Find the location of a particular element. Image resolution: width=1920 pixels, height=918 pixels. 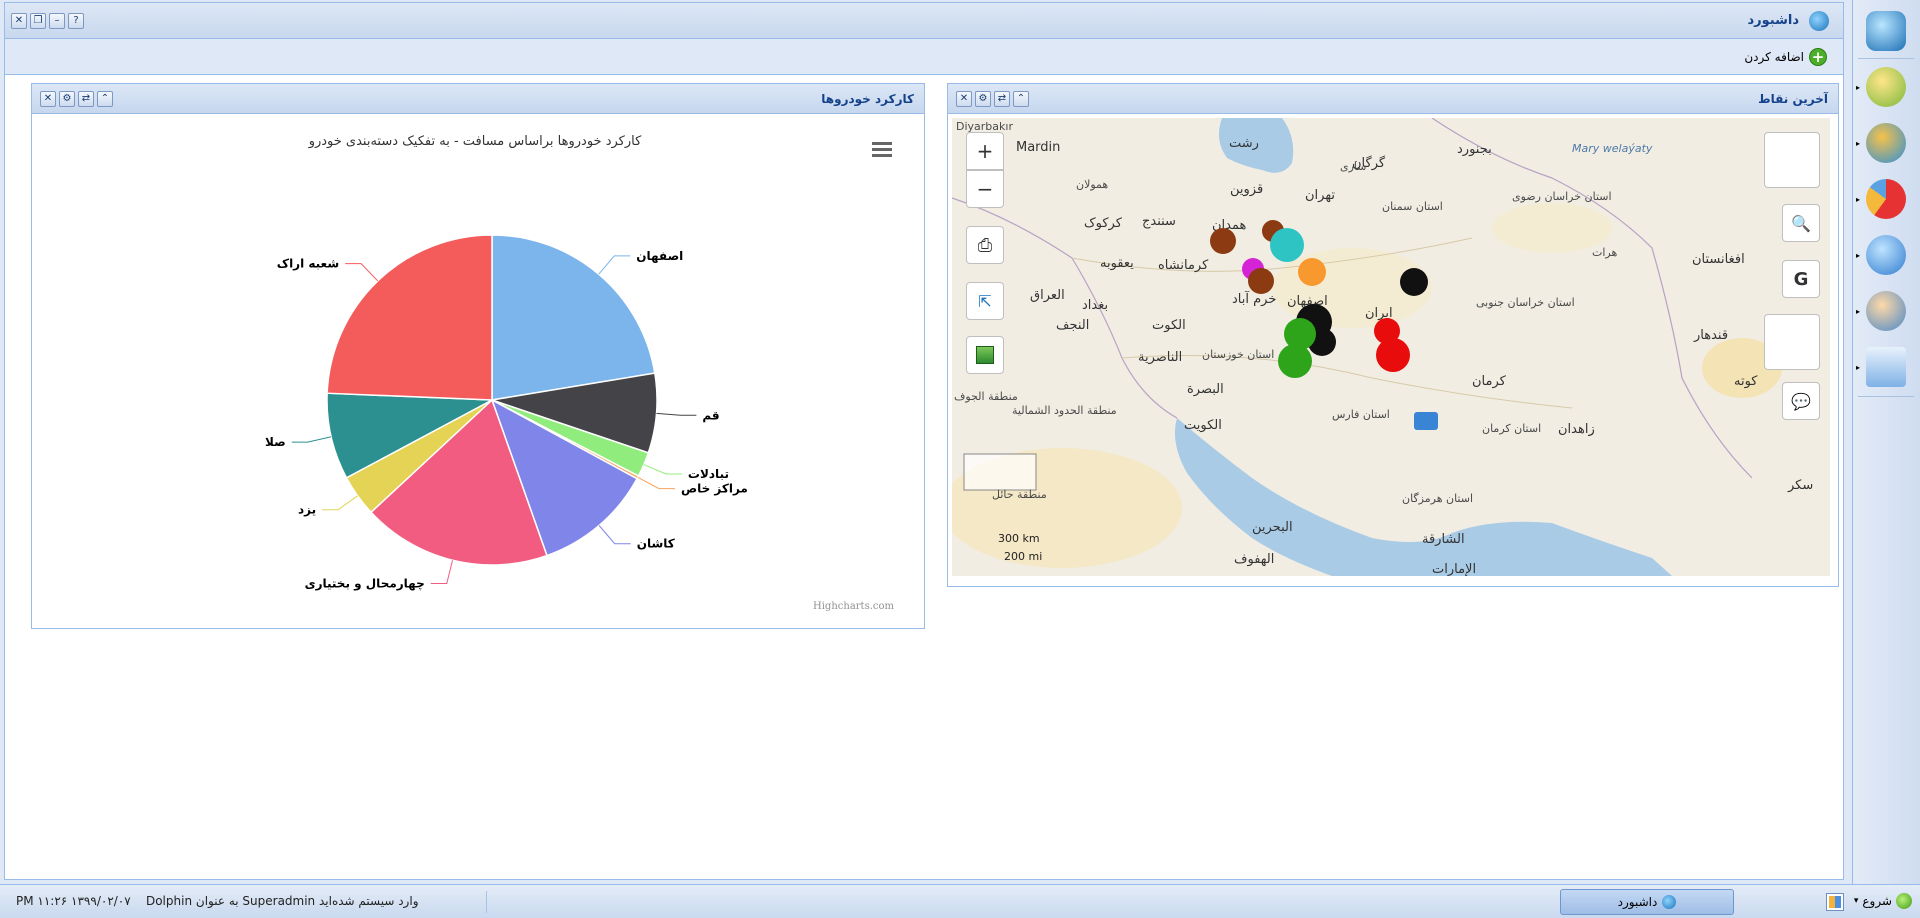

close-window-button: ✕ is located at coordinates (19, 21).